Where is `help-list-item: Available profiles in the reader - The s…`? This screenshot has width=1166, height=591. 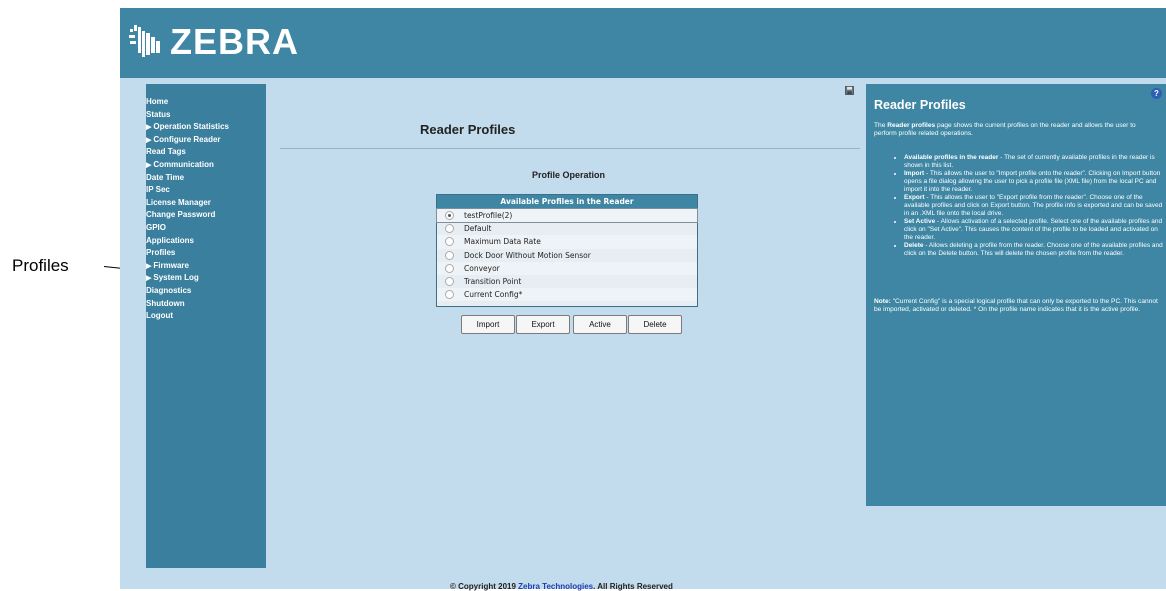
help-list-item: Available profiles in the reader - The s… is located at coordinates (1035, 162).